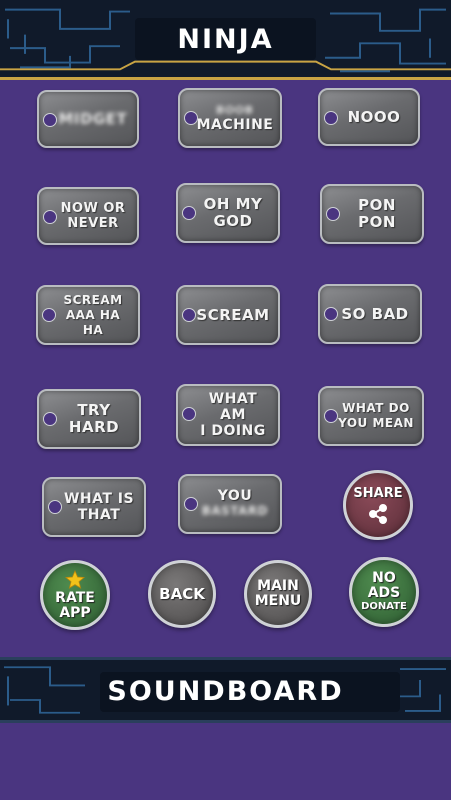 Image resolution: width=451 pixels, height=800 pixels. What do you see at coordinates (99, 507) in the screenshot?
I see `sound-label: WHAT IS THAT` at bounding box center [99, 507].